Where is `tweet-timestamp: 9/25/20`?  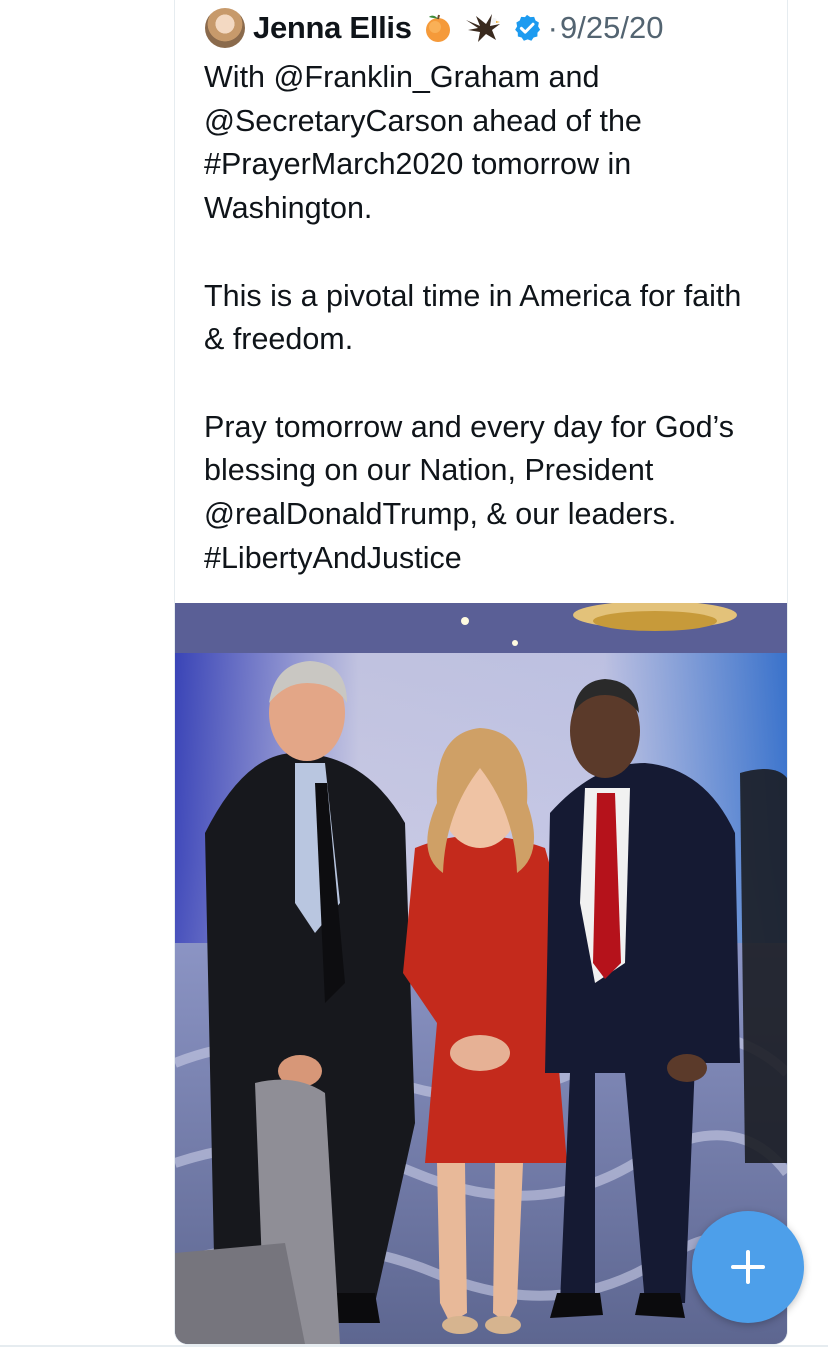 tweet-timestamp: 9/25/20 is located at coordinates (611, 28).